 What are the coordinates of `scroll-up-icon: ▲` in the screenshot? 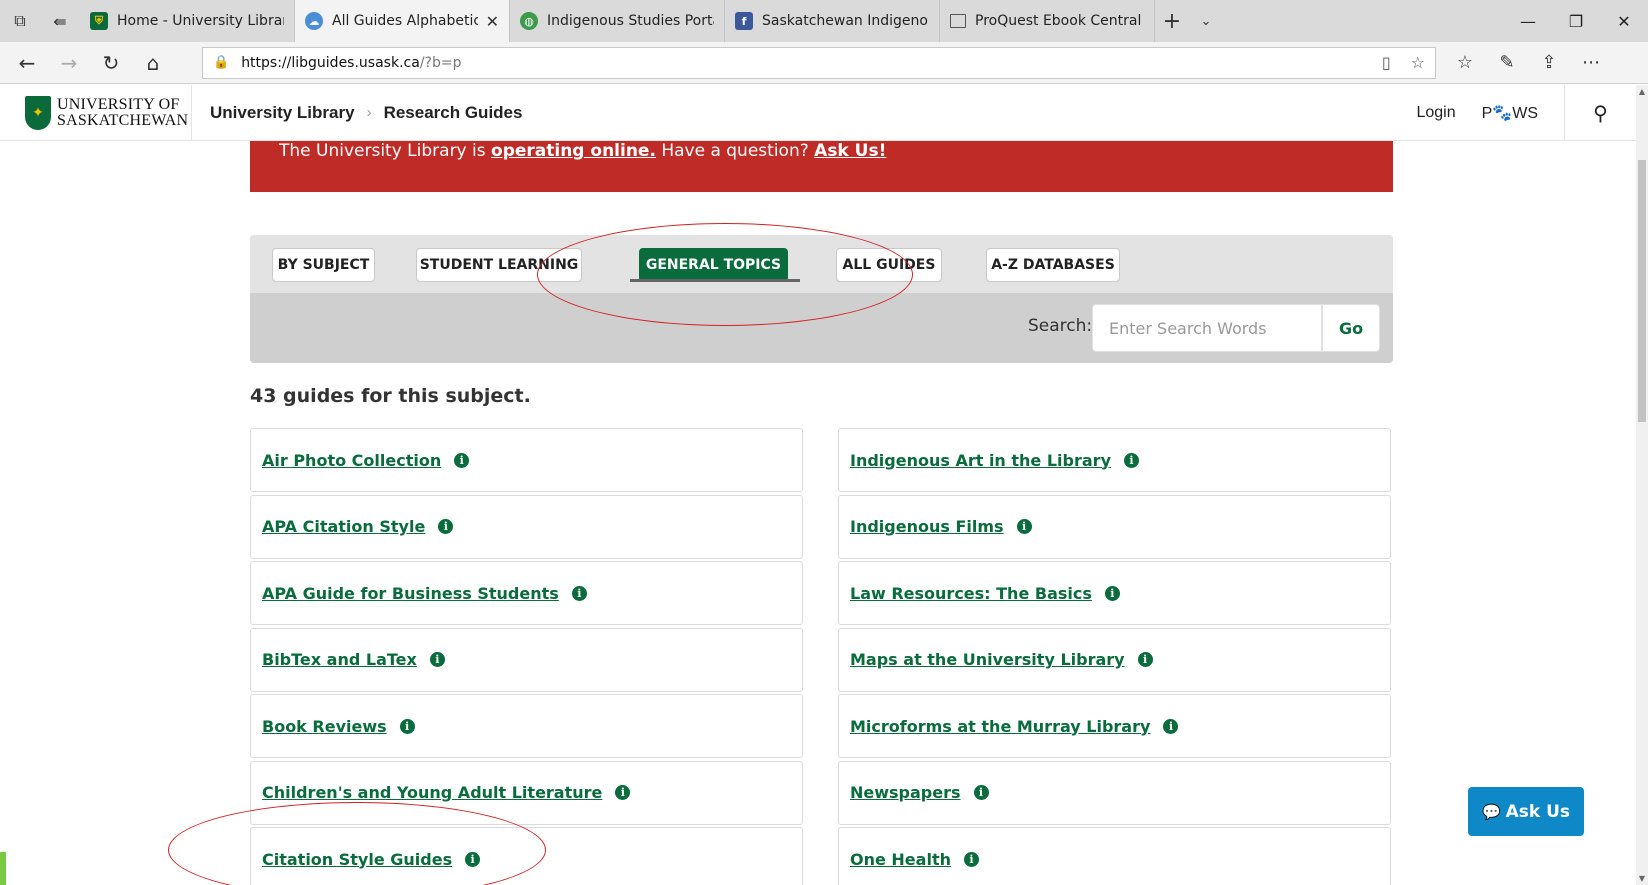 It's located at (1642, 91).